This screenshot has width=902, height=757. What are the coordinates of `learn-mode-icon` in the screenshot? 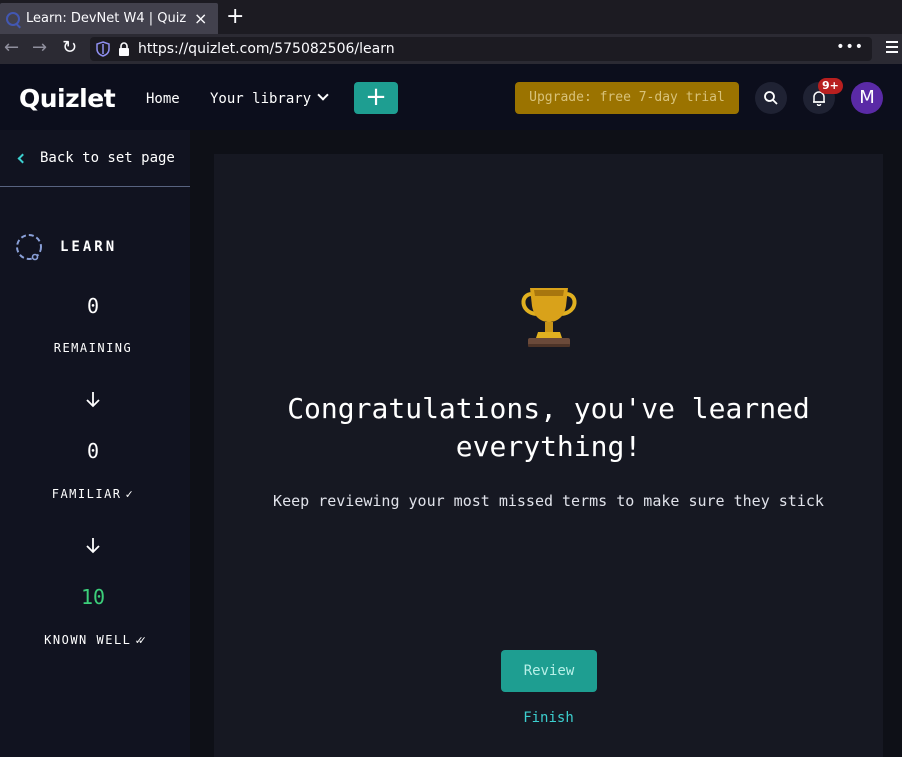 It's located at (29, 247).